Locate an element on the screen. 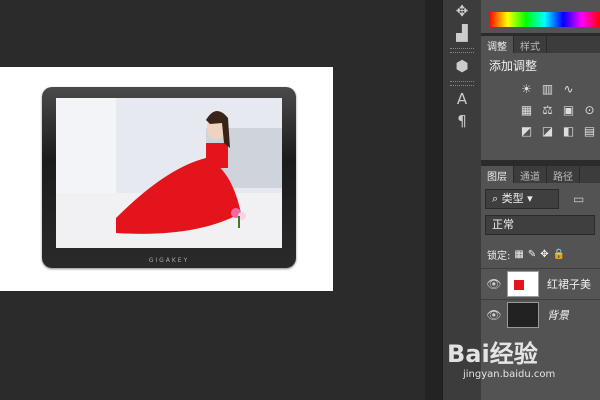 This screenshot has height=400, width=600. levels-icon: ▥ is located at coordinates (547, 89).